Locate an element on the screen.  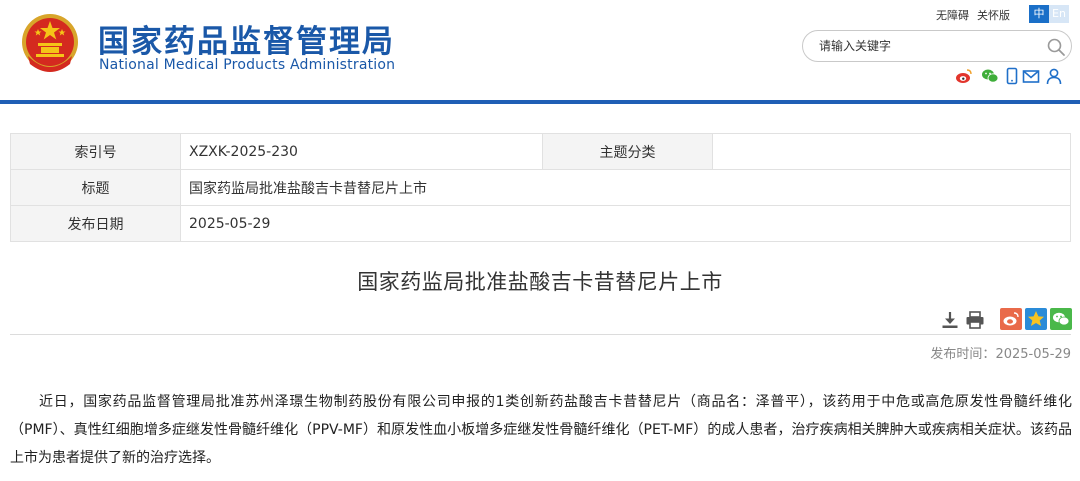
date-label: 发布日期 is located at coordinates (95, 223).